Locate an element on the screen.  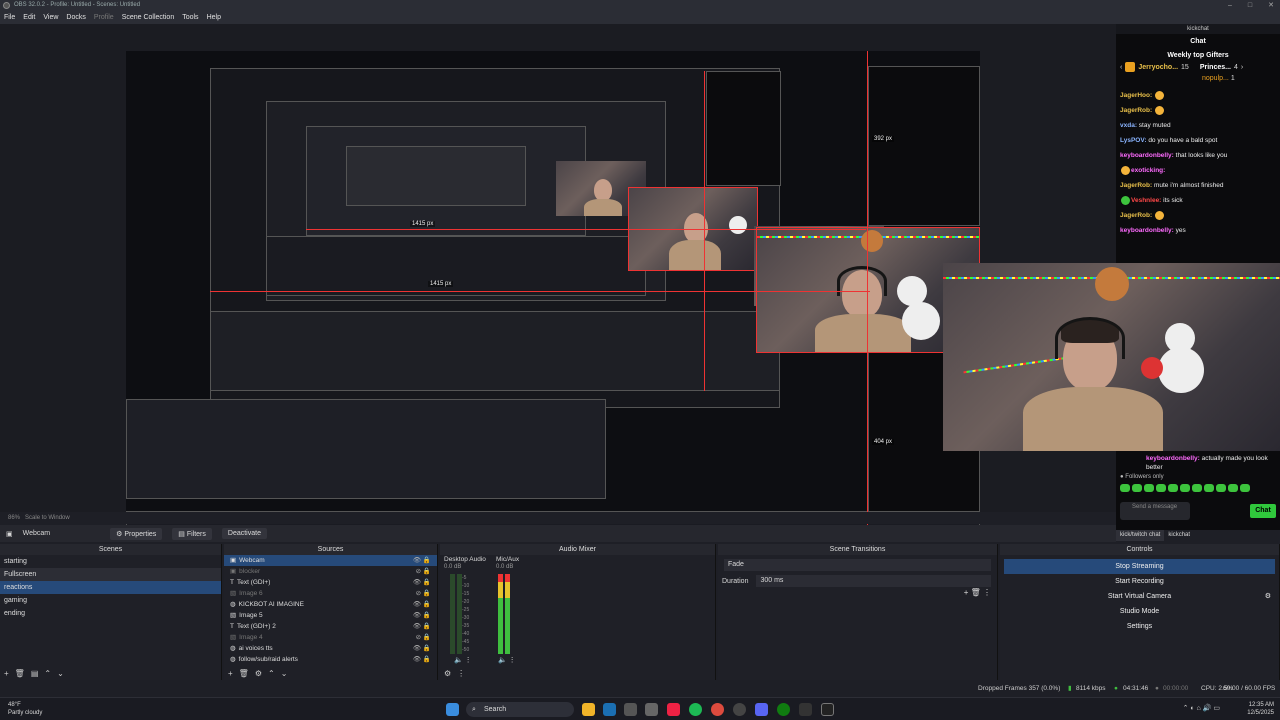
menu-profile: Profile is located at coordinates (104, 17).